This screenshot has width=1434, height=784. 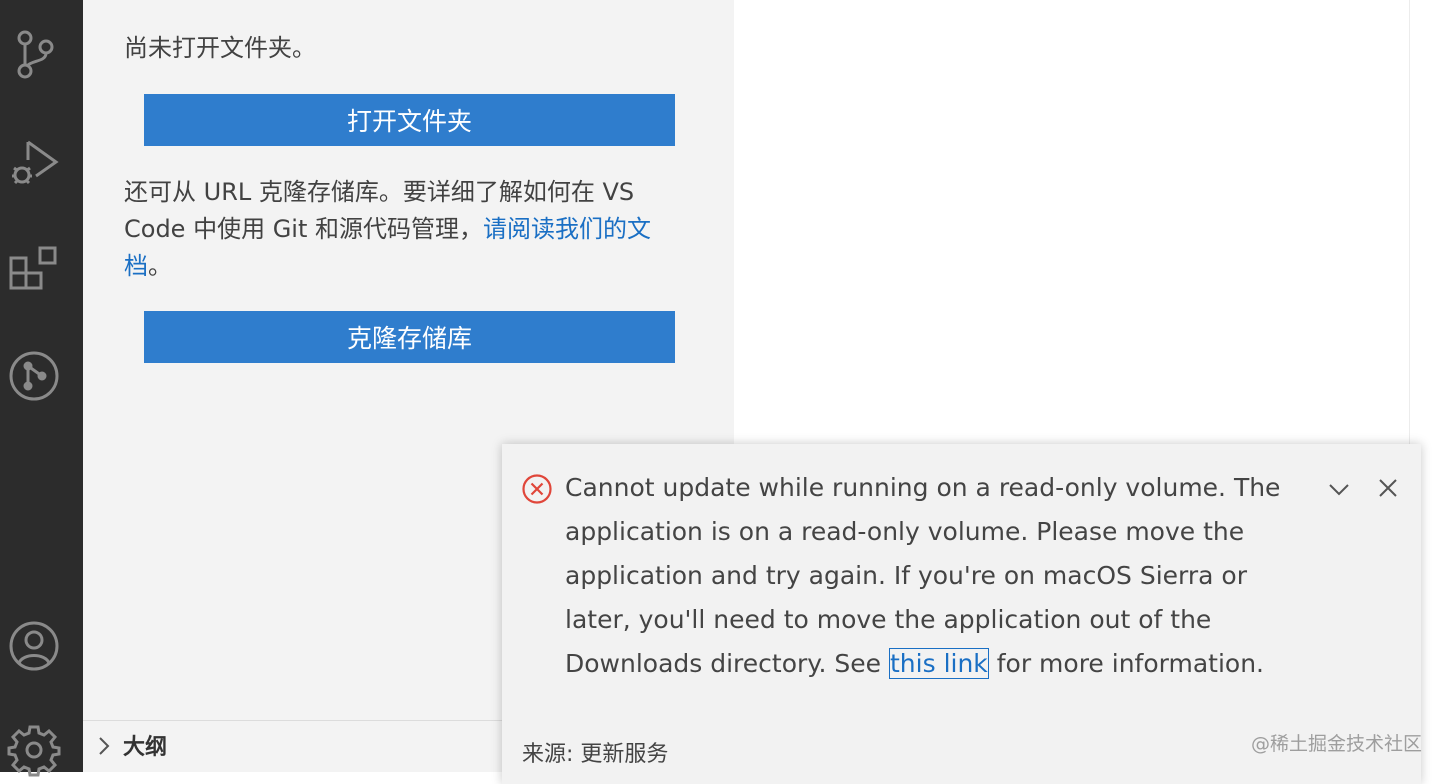 I want to click on extensions-icon, so click(x=34, y=268).